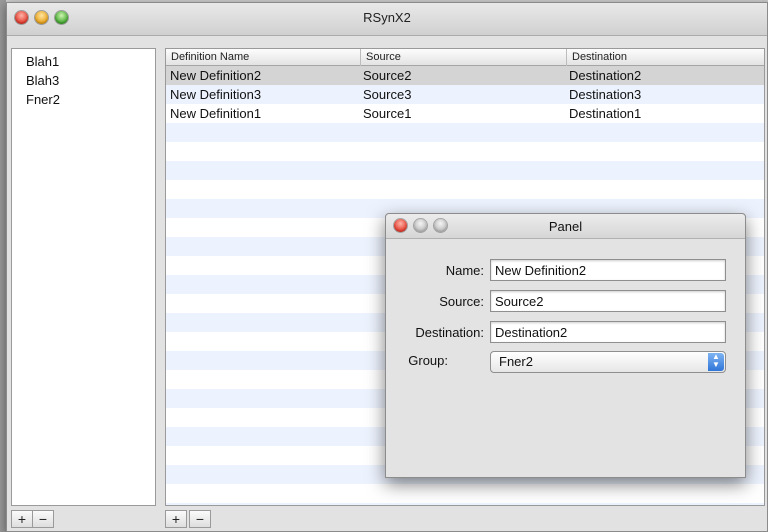 The width and height of the screenshot is (768, 532). Describe the element at coordinates (449, 332) in the screenshot. I see `destination-label: Destination:` at that location.